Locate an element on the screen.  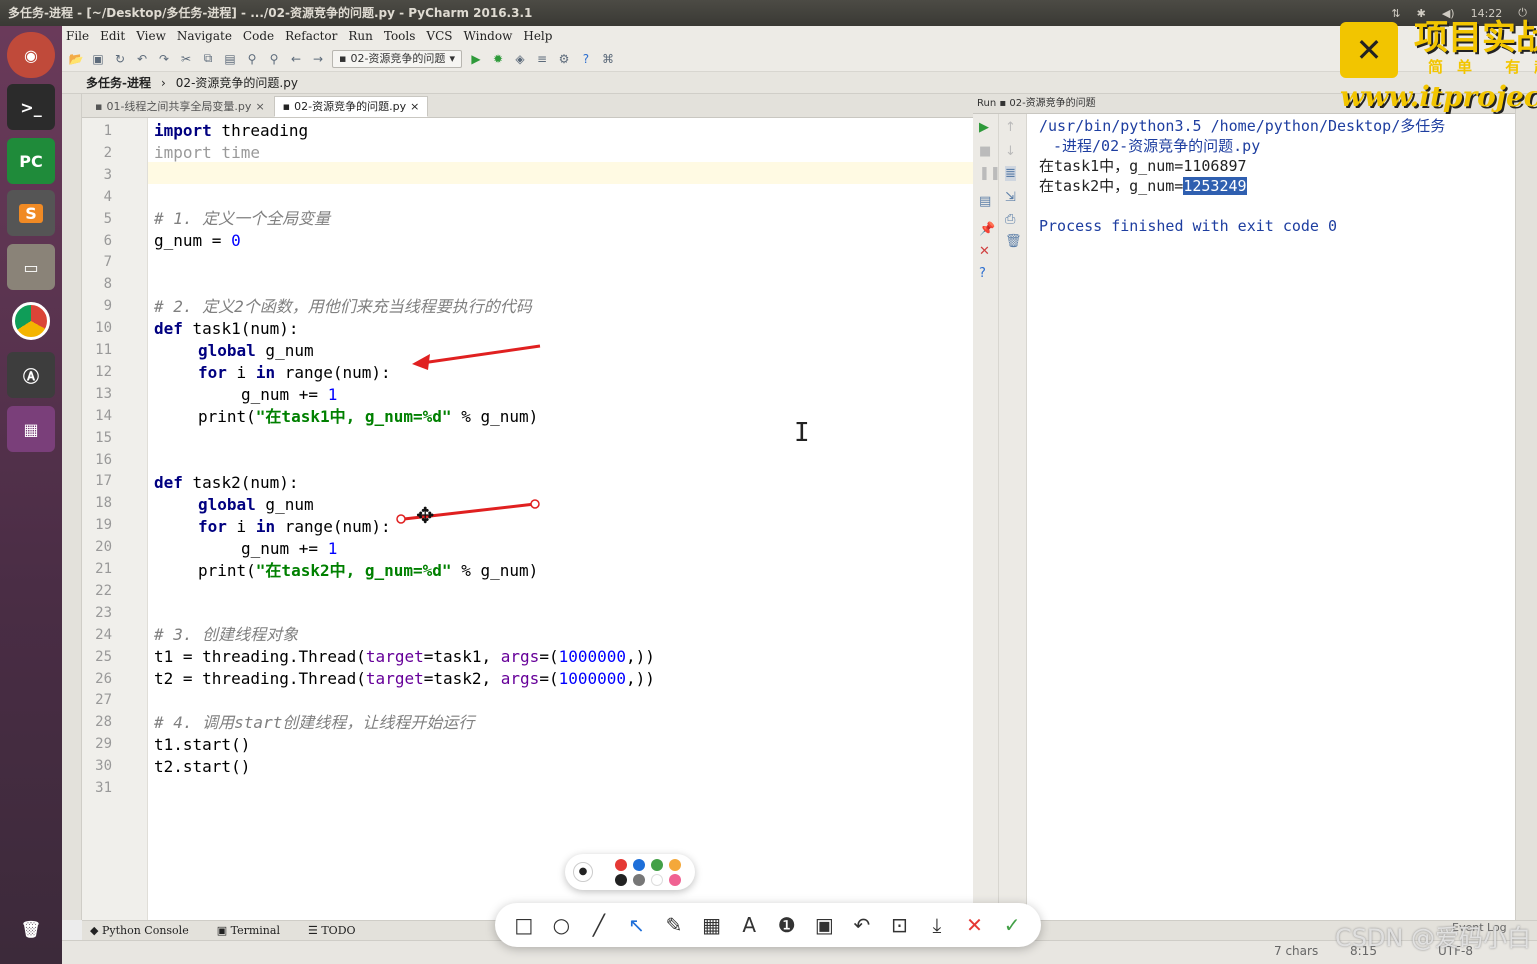
soft-wrap-icon: ≣ is located at coordinates (1010, 173).